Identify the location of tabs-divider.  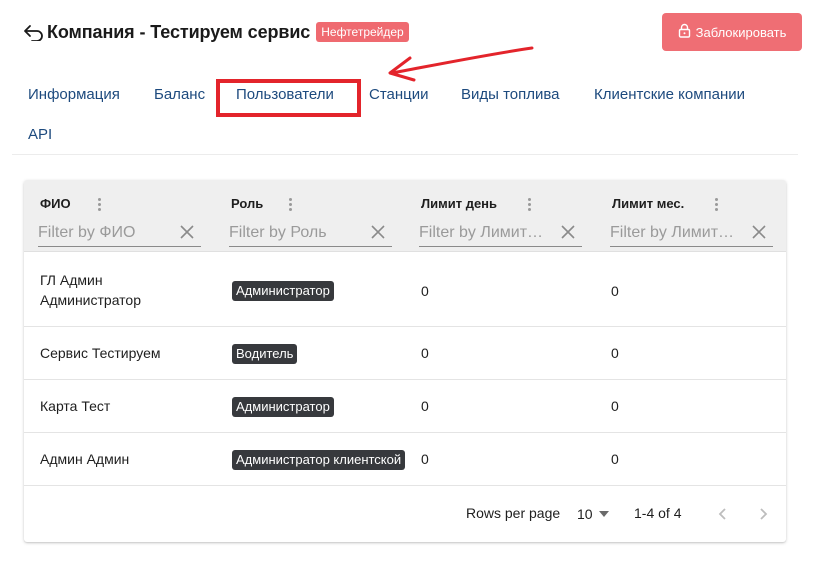
(405, 154).